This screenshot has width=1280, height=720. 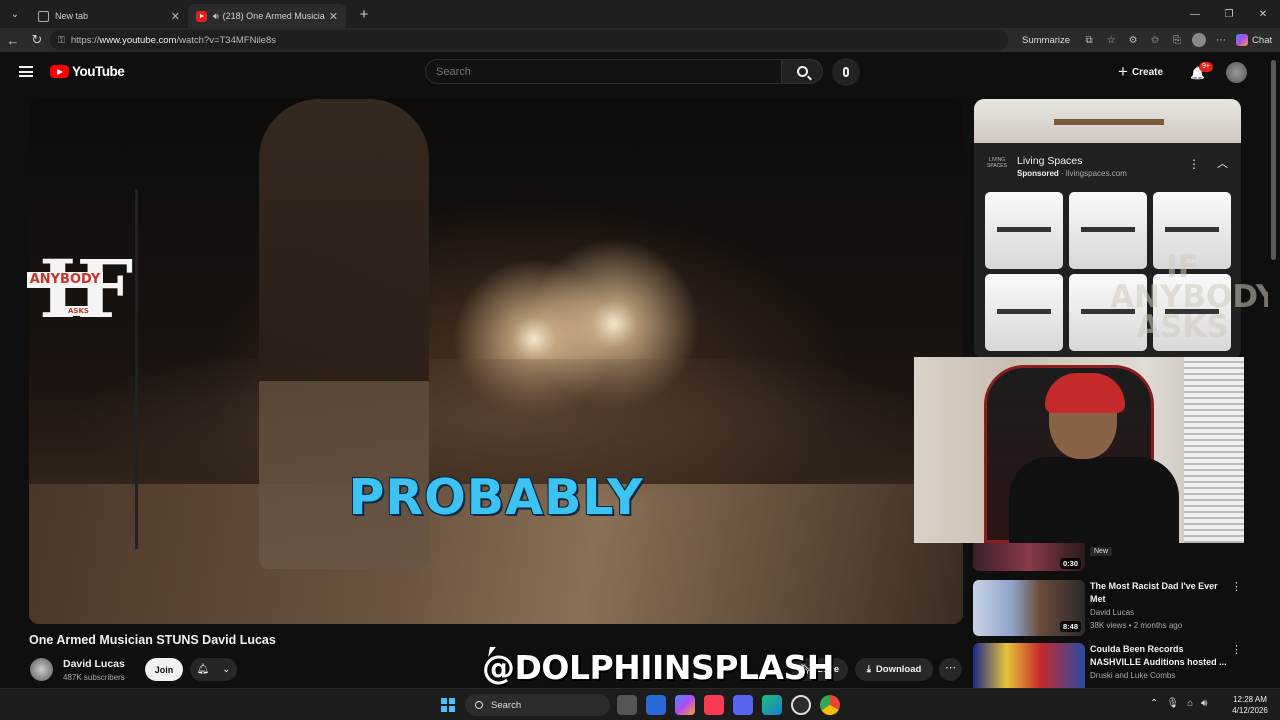 I want to click on youtube-header: YouTube +Create, so click(x=634, y=72).